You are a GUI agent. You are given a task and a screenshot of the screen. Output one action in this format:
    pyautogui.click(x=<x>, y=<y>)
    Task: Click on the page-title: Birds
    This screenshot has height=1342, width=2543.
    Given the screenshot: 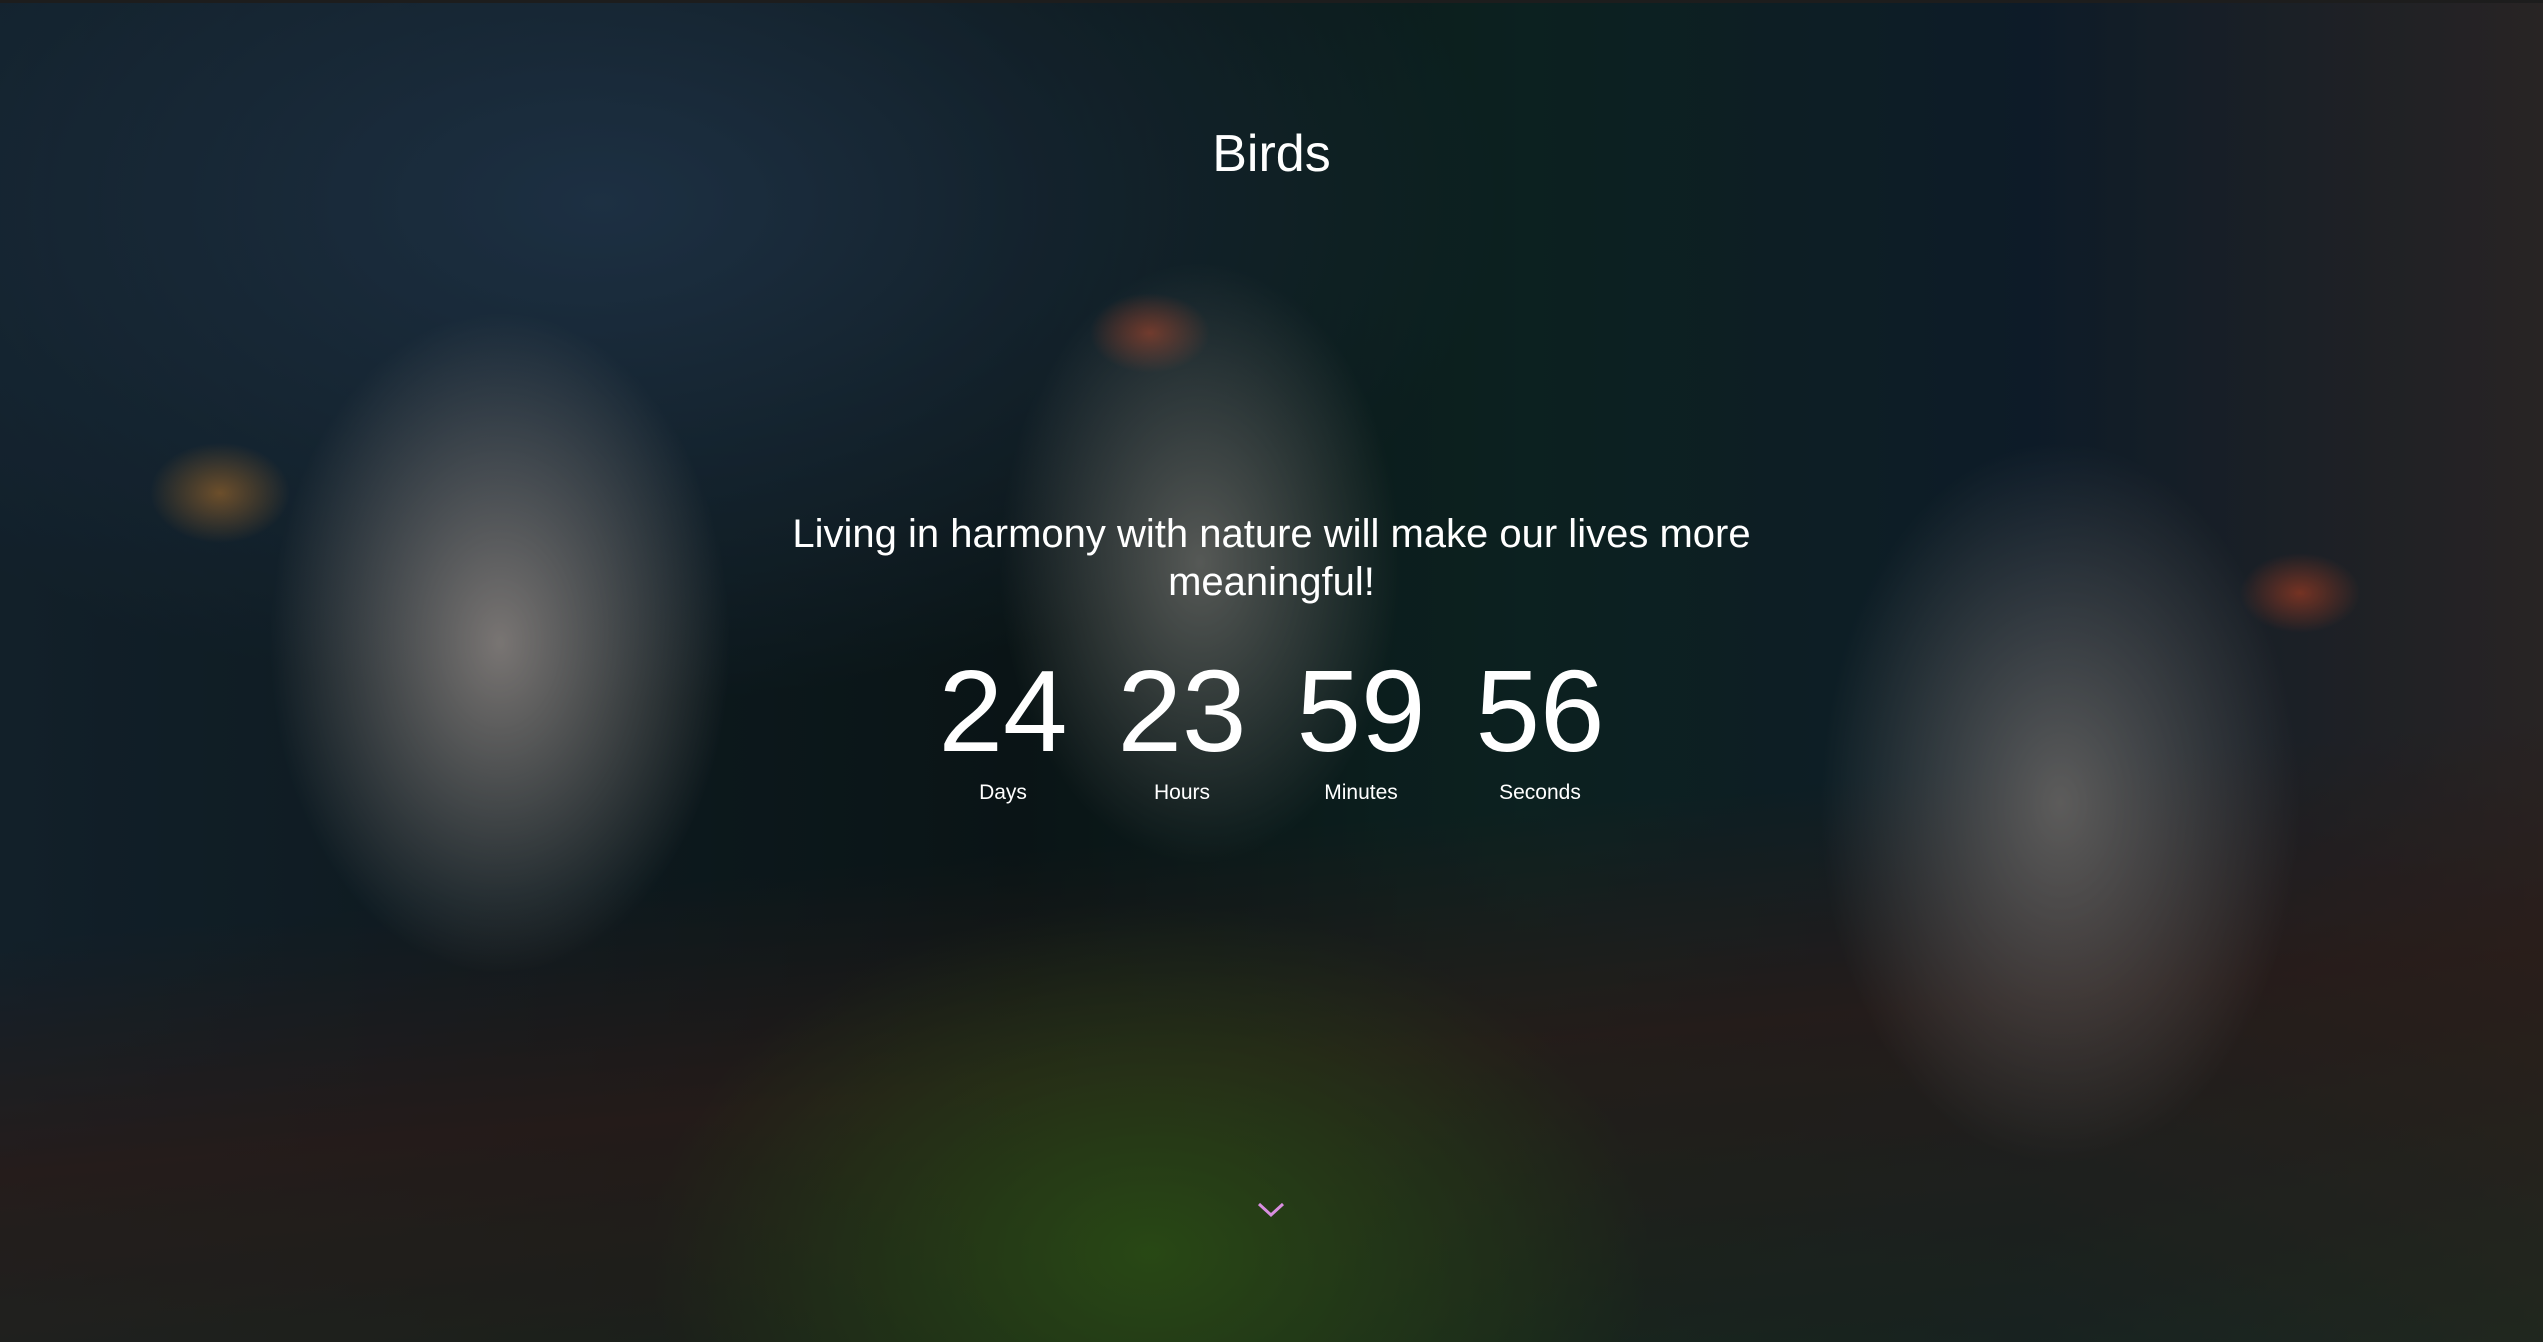 What is the action you would take?
    pyautogui.click(x=1271, y=154)
    